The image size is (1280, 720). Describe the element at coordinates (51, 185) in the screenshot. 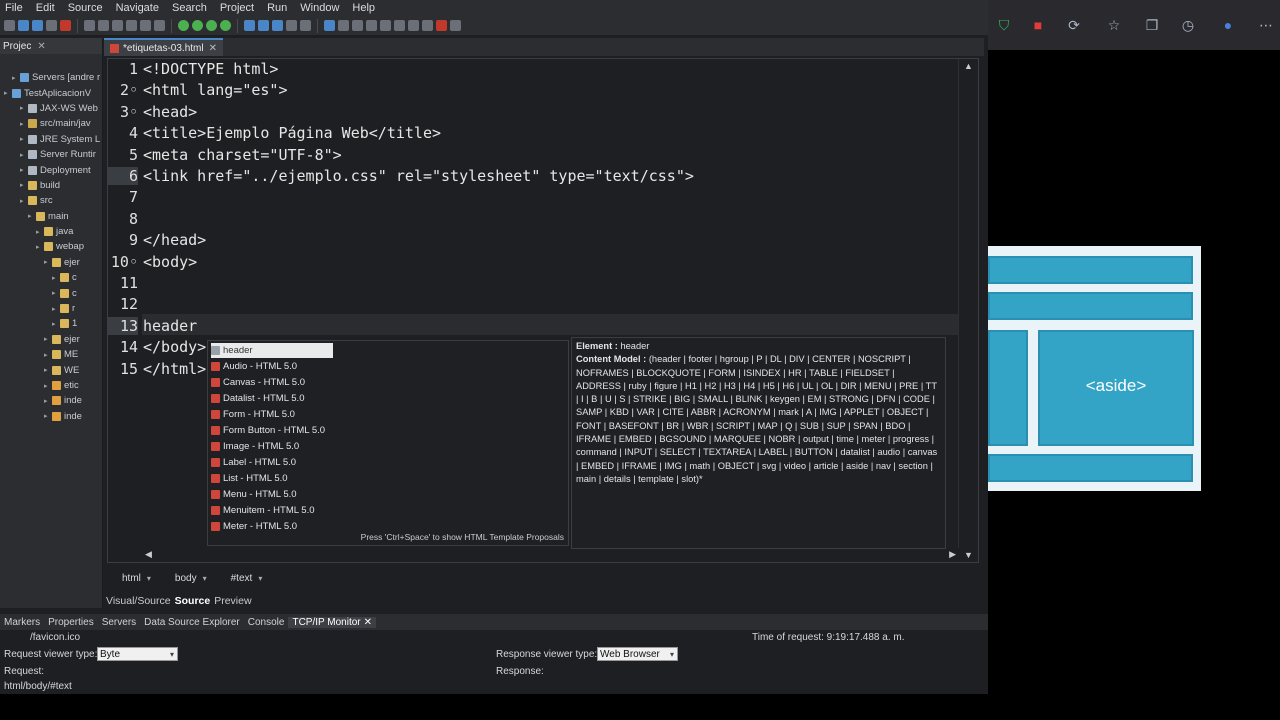

I see `tree-item: ▸ build` at that location.